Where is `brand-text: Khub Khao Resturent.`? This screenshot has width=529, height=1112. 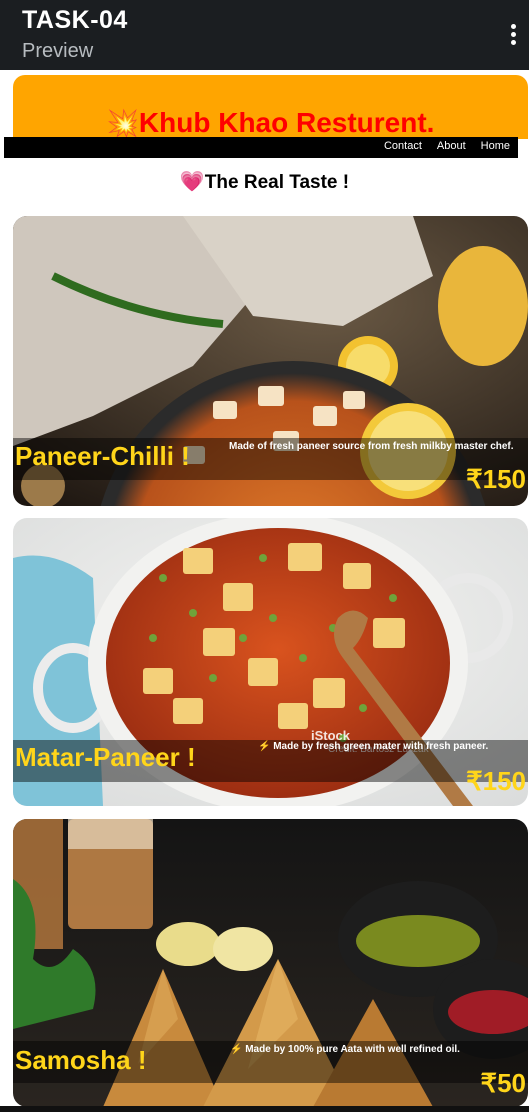 brand-text: Khub Khao Resturent. is located at coordinates (286, 122).